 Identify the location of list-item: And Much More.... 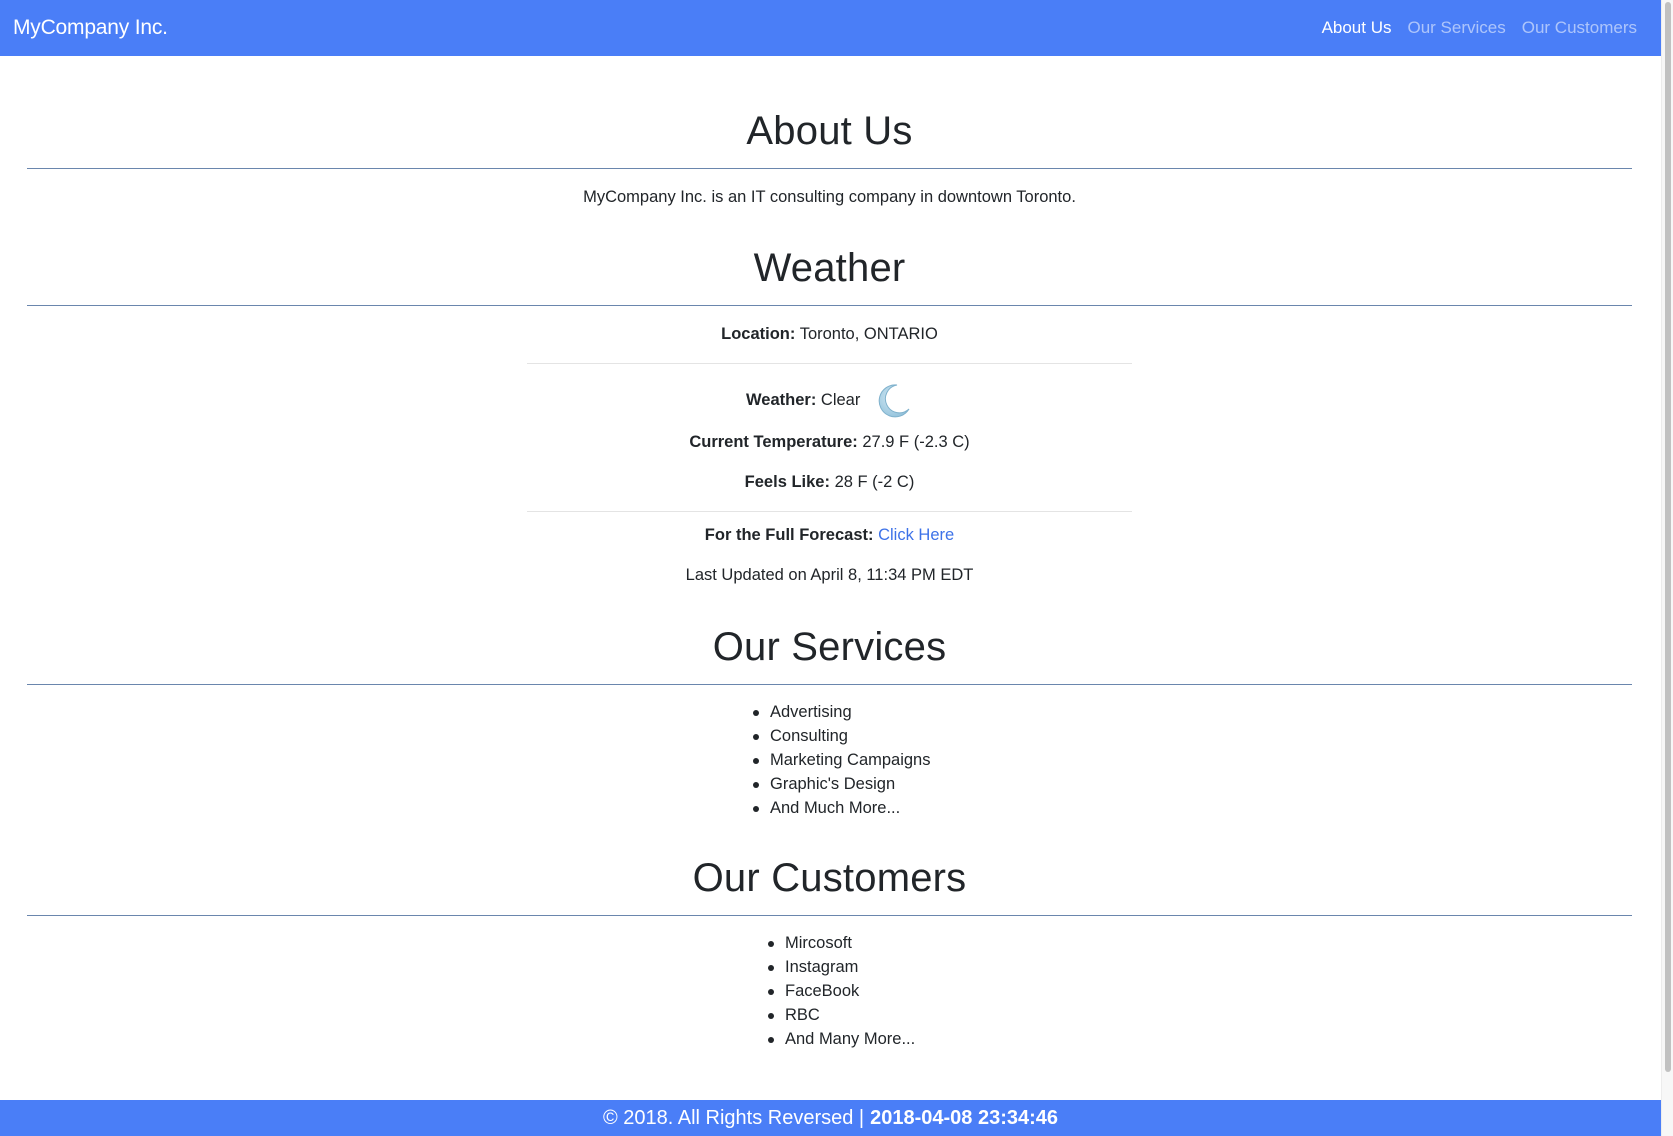
(1192, 808).